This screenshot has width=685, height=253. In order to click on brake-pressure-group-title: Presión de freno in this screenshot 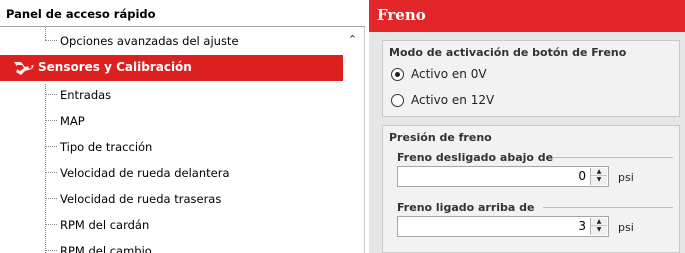, I will do `click(440, 137)`.